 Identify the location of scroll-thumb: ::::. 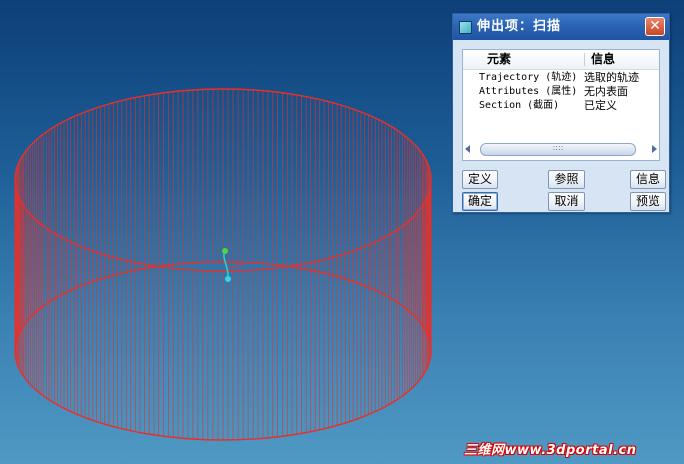
(558, 149).